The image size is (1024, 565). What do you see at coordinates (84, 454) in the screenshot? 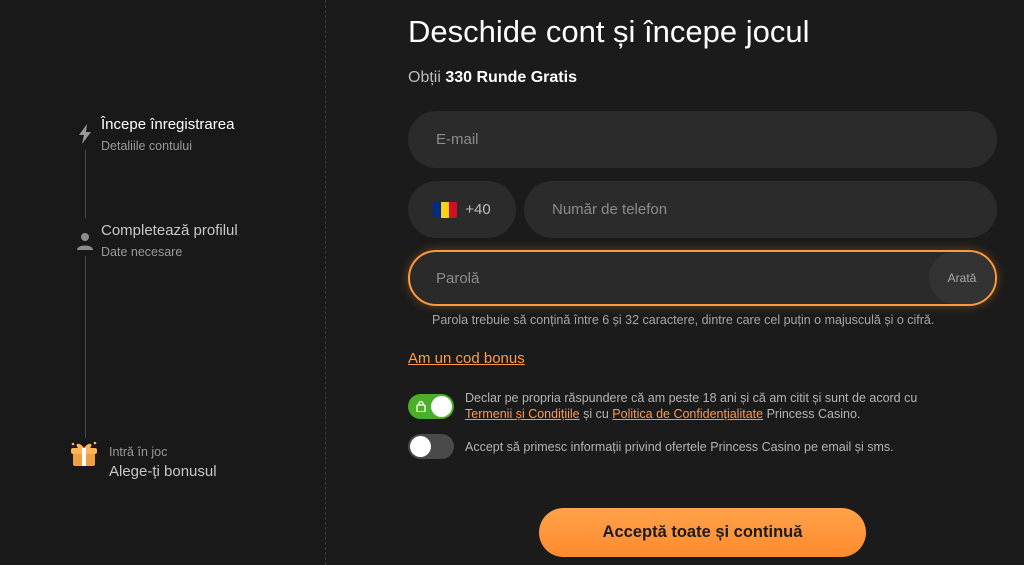
I see `gift-icon` at bounding box center [84, 454].